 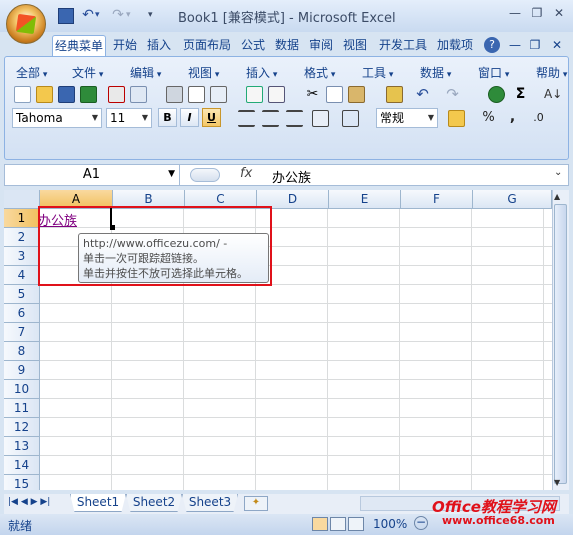 I want to click on tab-formulas: 公式, so click(x=253, y=45).